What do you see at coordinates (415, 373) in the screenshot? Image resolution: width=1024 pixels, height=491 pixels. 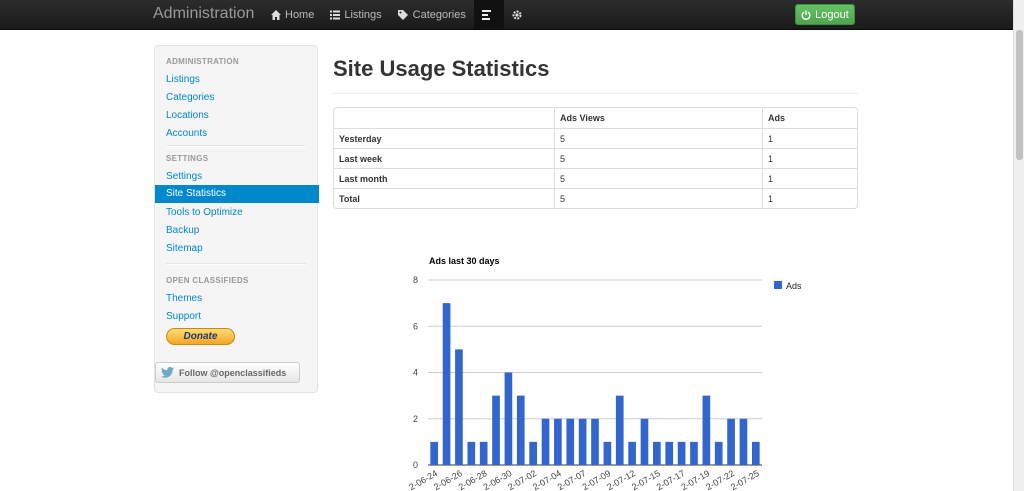 I see `y-tick-label: 4` at bounding box center [415, 373].